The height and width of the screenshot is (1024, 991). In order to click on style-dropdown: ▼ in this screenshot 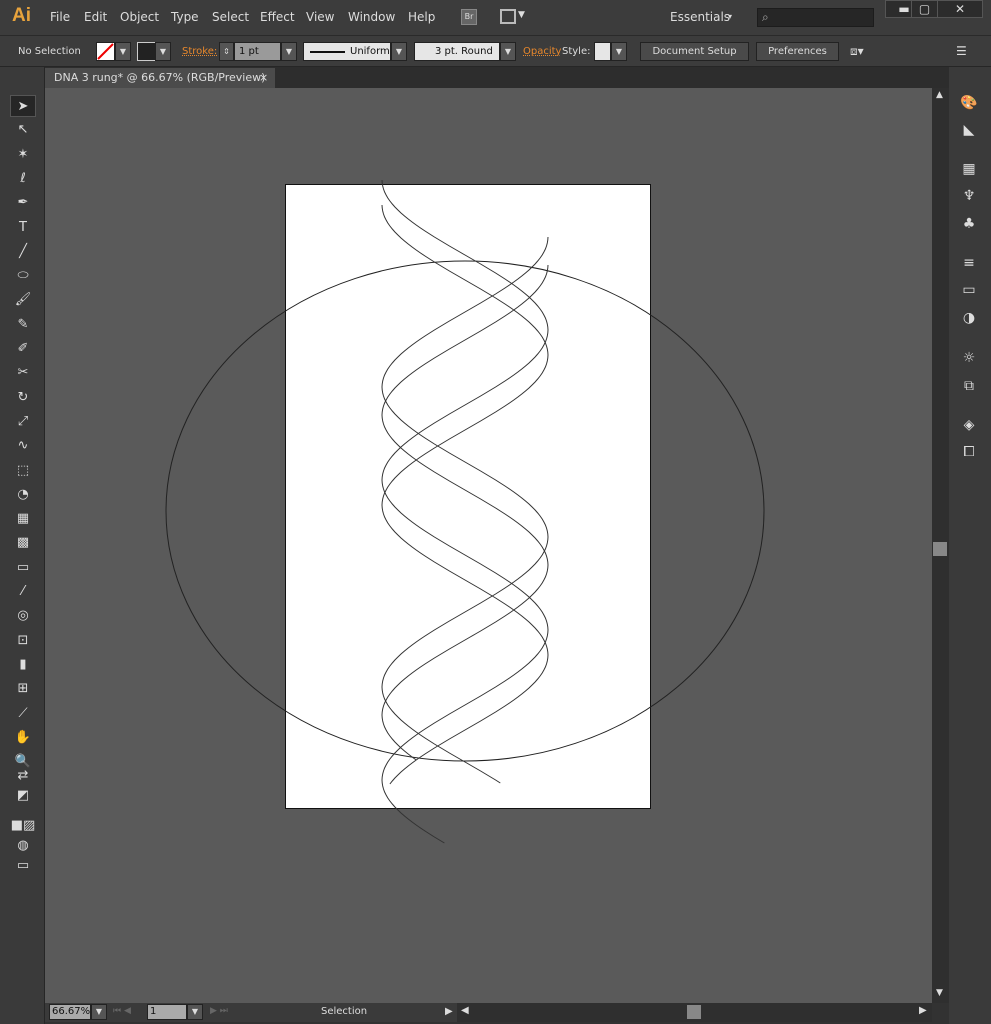, I will do `click(619, 51)`.